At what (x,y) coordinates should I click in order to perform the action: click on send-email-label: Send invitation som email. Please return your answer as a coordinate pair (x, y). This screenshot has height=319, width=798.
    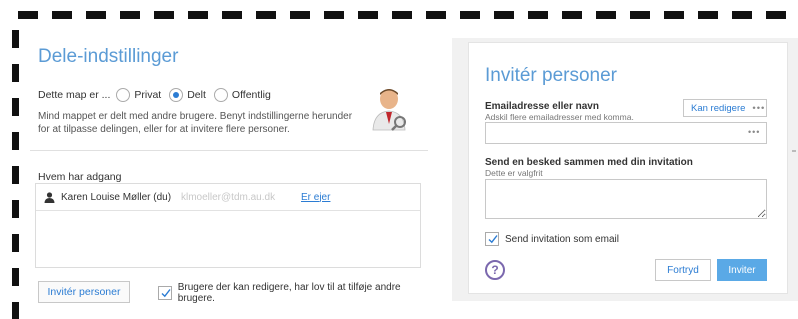
    Looking at the image, I should click on (562, 239).